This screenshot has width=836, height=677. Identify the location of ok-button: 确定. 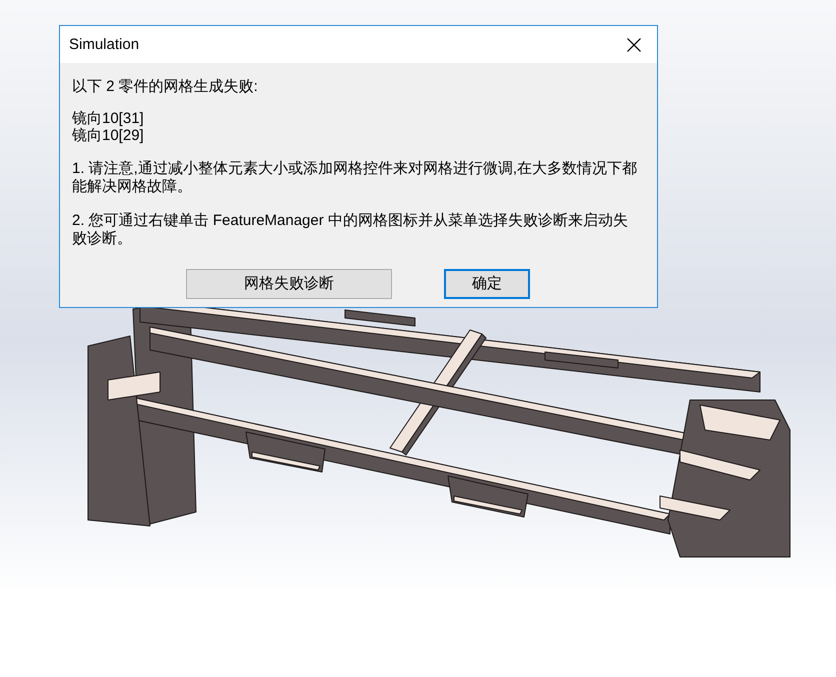
(487, 284).